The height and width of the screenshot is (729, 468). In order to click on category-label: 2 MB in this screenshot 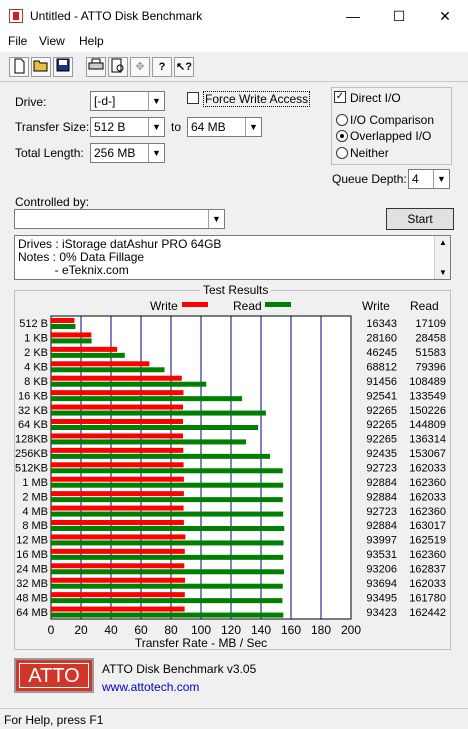, I will do `click(35, 497)`.